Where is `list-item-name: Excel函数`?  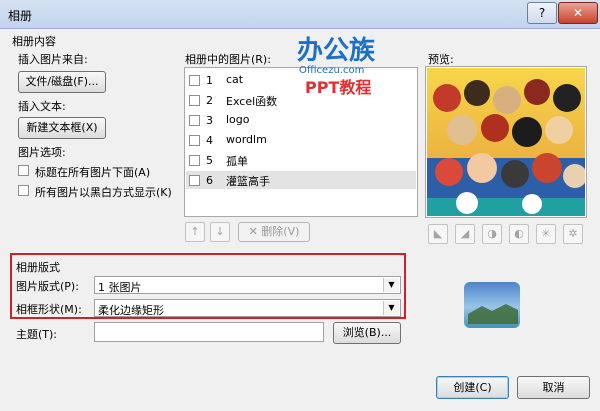
list-item-name: Excel函数 is located at coordinates (252, 101).